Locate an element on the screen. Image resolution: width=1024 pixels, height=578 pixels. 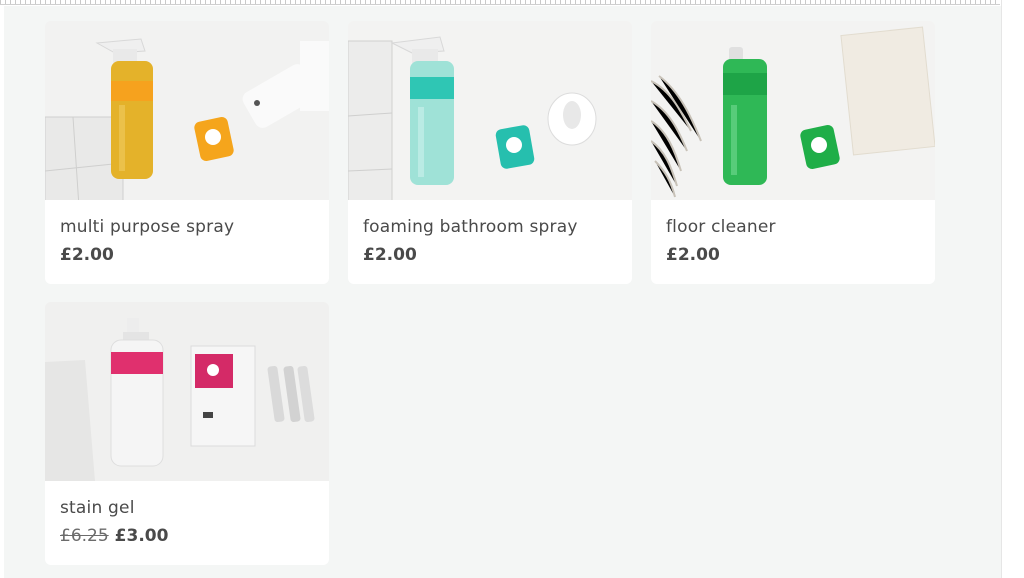
product-card-floor-cleaner: floor cleaner £2.00 is located at coordinates (793, 152).